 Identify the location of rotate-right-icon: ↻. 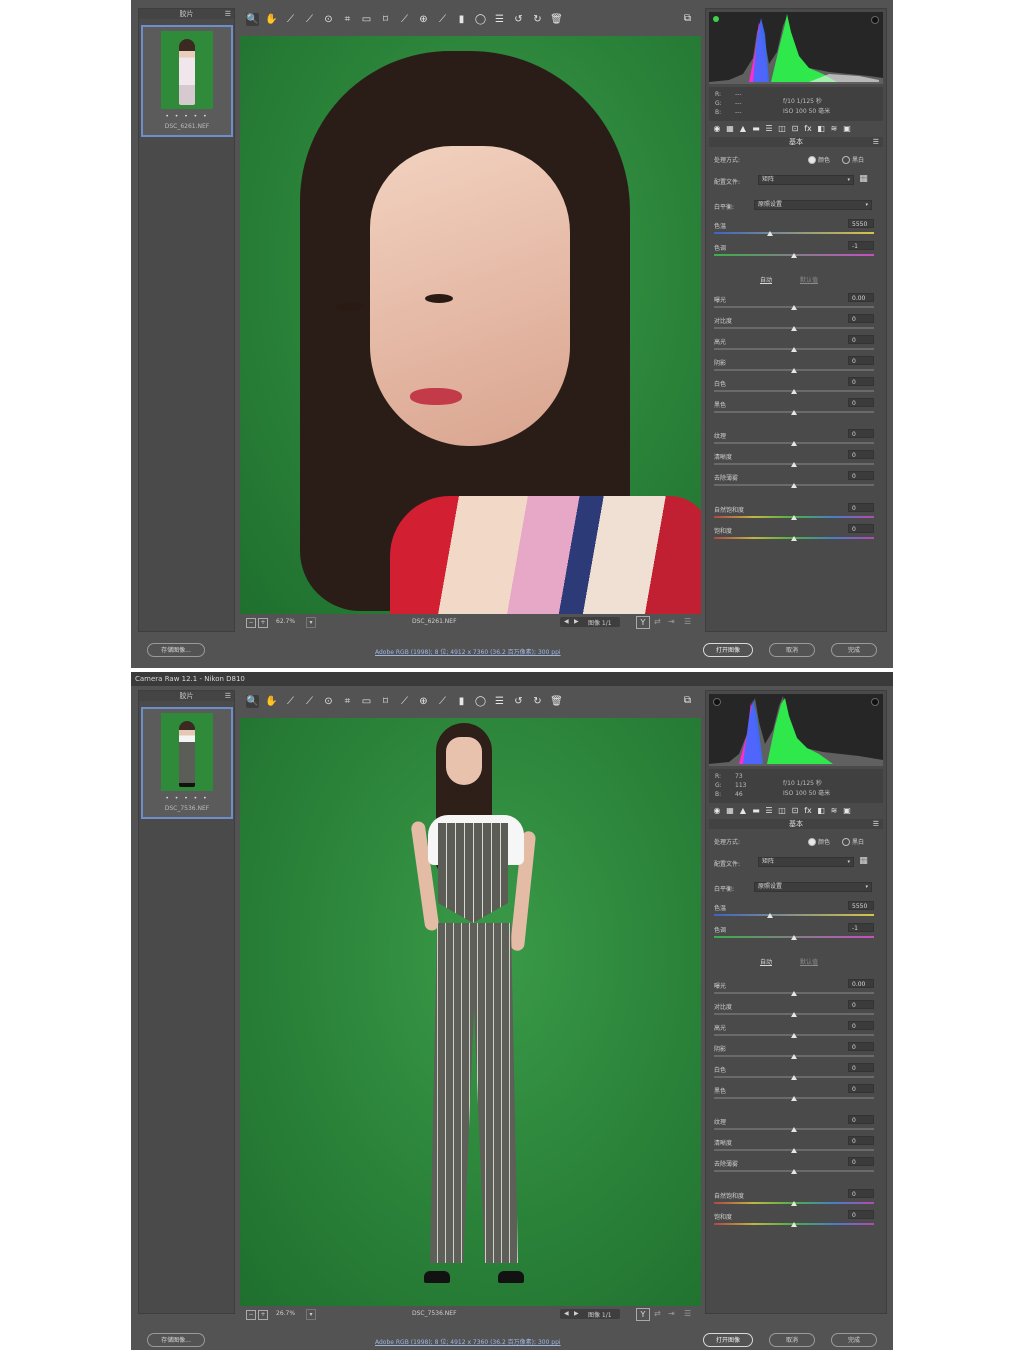
(537, 19).